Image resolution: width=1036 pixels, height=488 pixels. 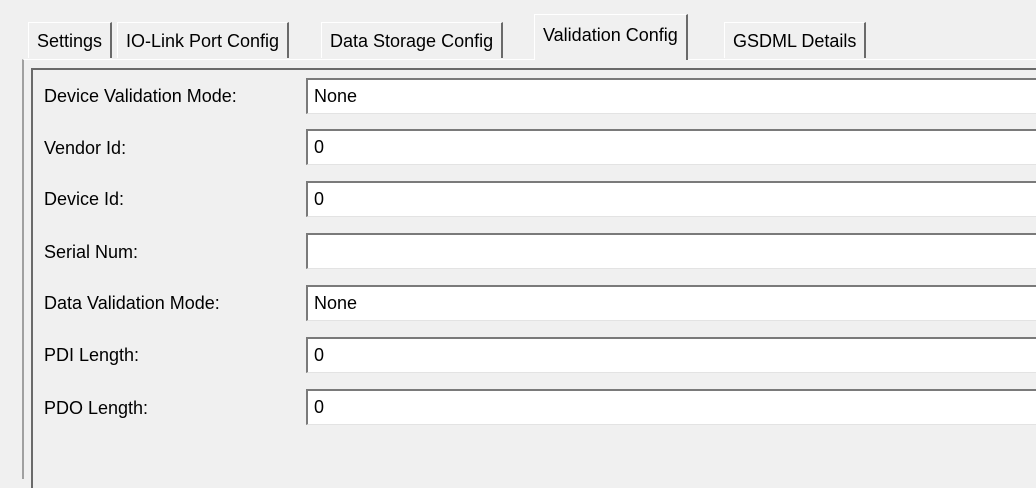 What do you see at coordinates (85, 148) in the screenshot?
I see `vendor-id-label: Vendor Id:` at bounding box center [85, 148].